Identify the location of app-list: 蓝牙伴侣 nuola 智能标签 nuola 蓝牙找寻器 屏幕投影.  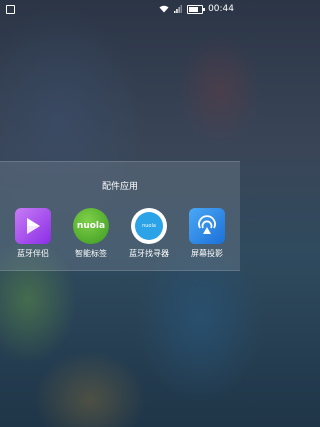
(120, 233).